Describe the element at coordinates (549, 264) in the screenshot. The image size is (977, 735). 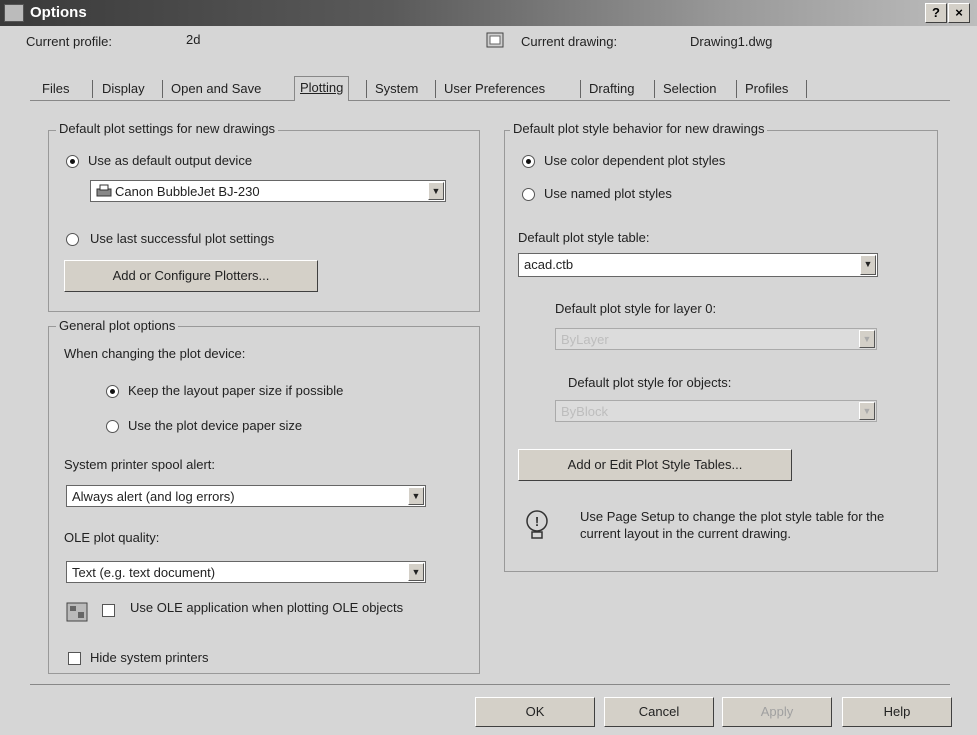
I see `style-table-value: acad.ctb` at that location.